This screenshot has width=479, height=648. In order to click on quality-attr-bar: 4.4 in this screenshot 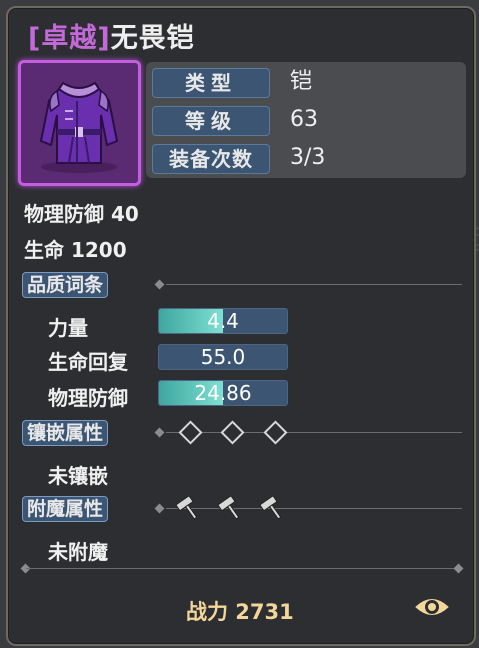, I will do `click(223, 321)`.